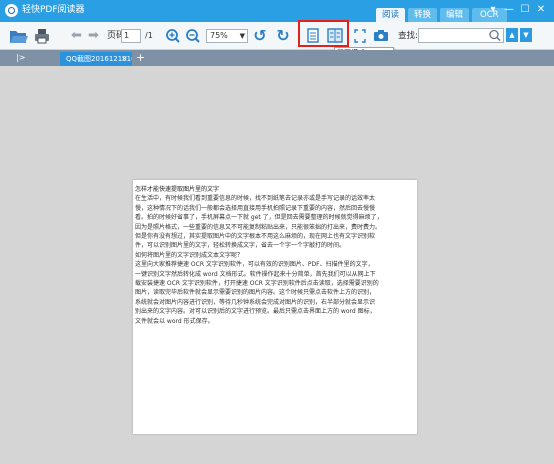 This screenshot has width=554, height=464. What do you see at coordinates (20, 58) in the screenshot?
I see `sidebar-toggle-icon: |>` at bounding box center [20, 58].